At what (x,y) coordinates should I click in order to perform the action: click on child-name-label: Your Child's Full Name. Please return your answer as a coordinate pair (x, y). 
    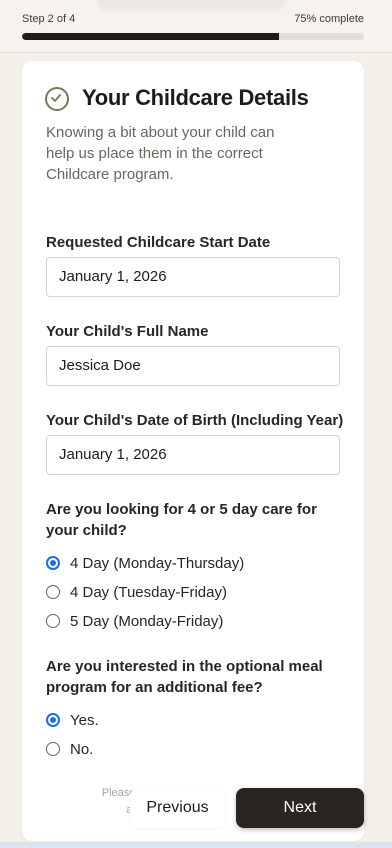
    Looking at the image, I should click on (127, 331).